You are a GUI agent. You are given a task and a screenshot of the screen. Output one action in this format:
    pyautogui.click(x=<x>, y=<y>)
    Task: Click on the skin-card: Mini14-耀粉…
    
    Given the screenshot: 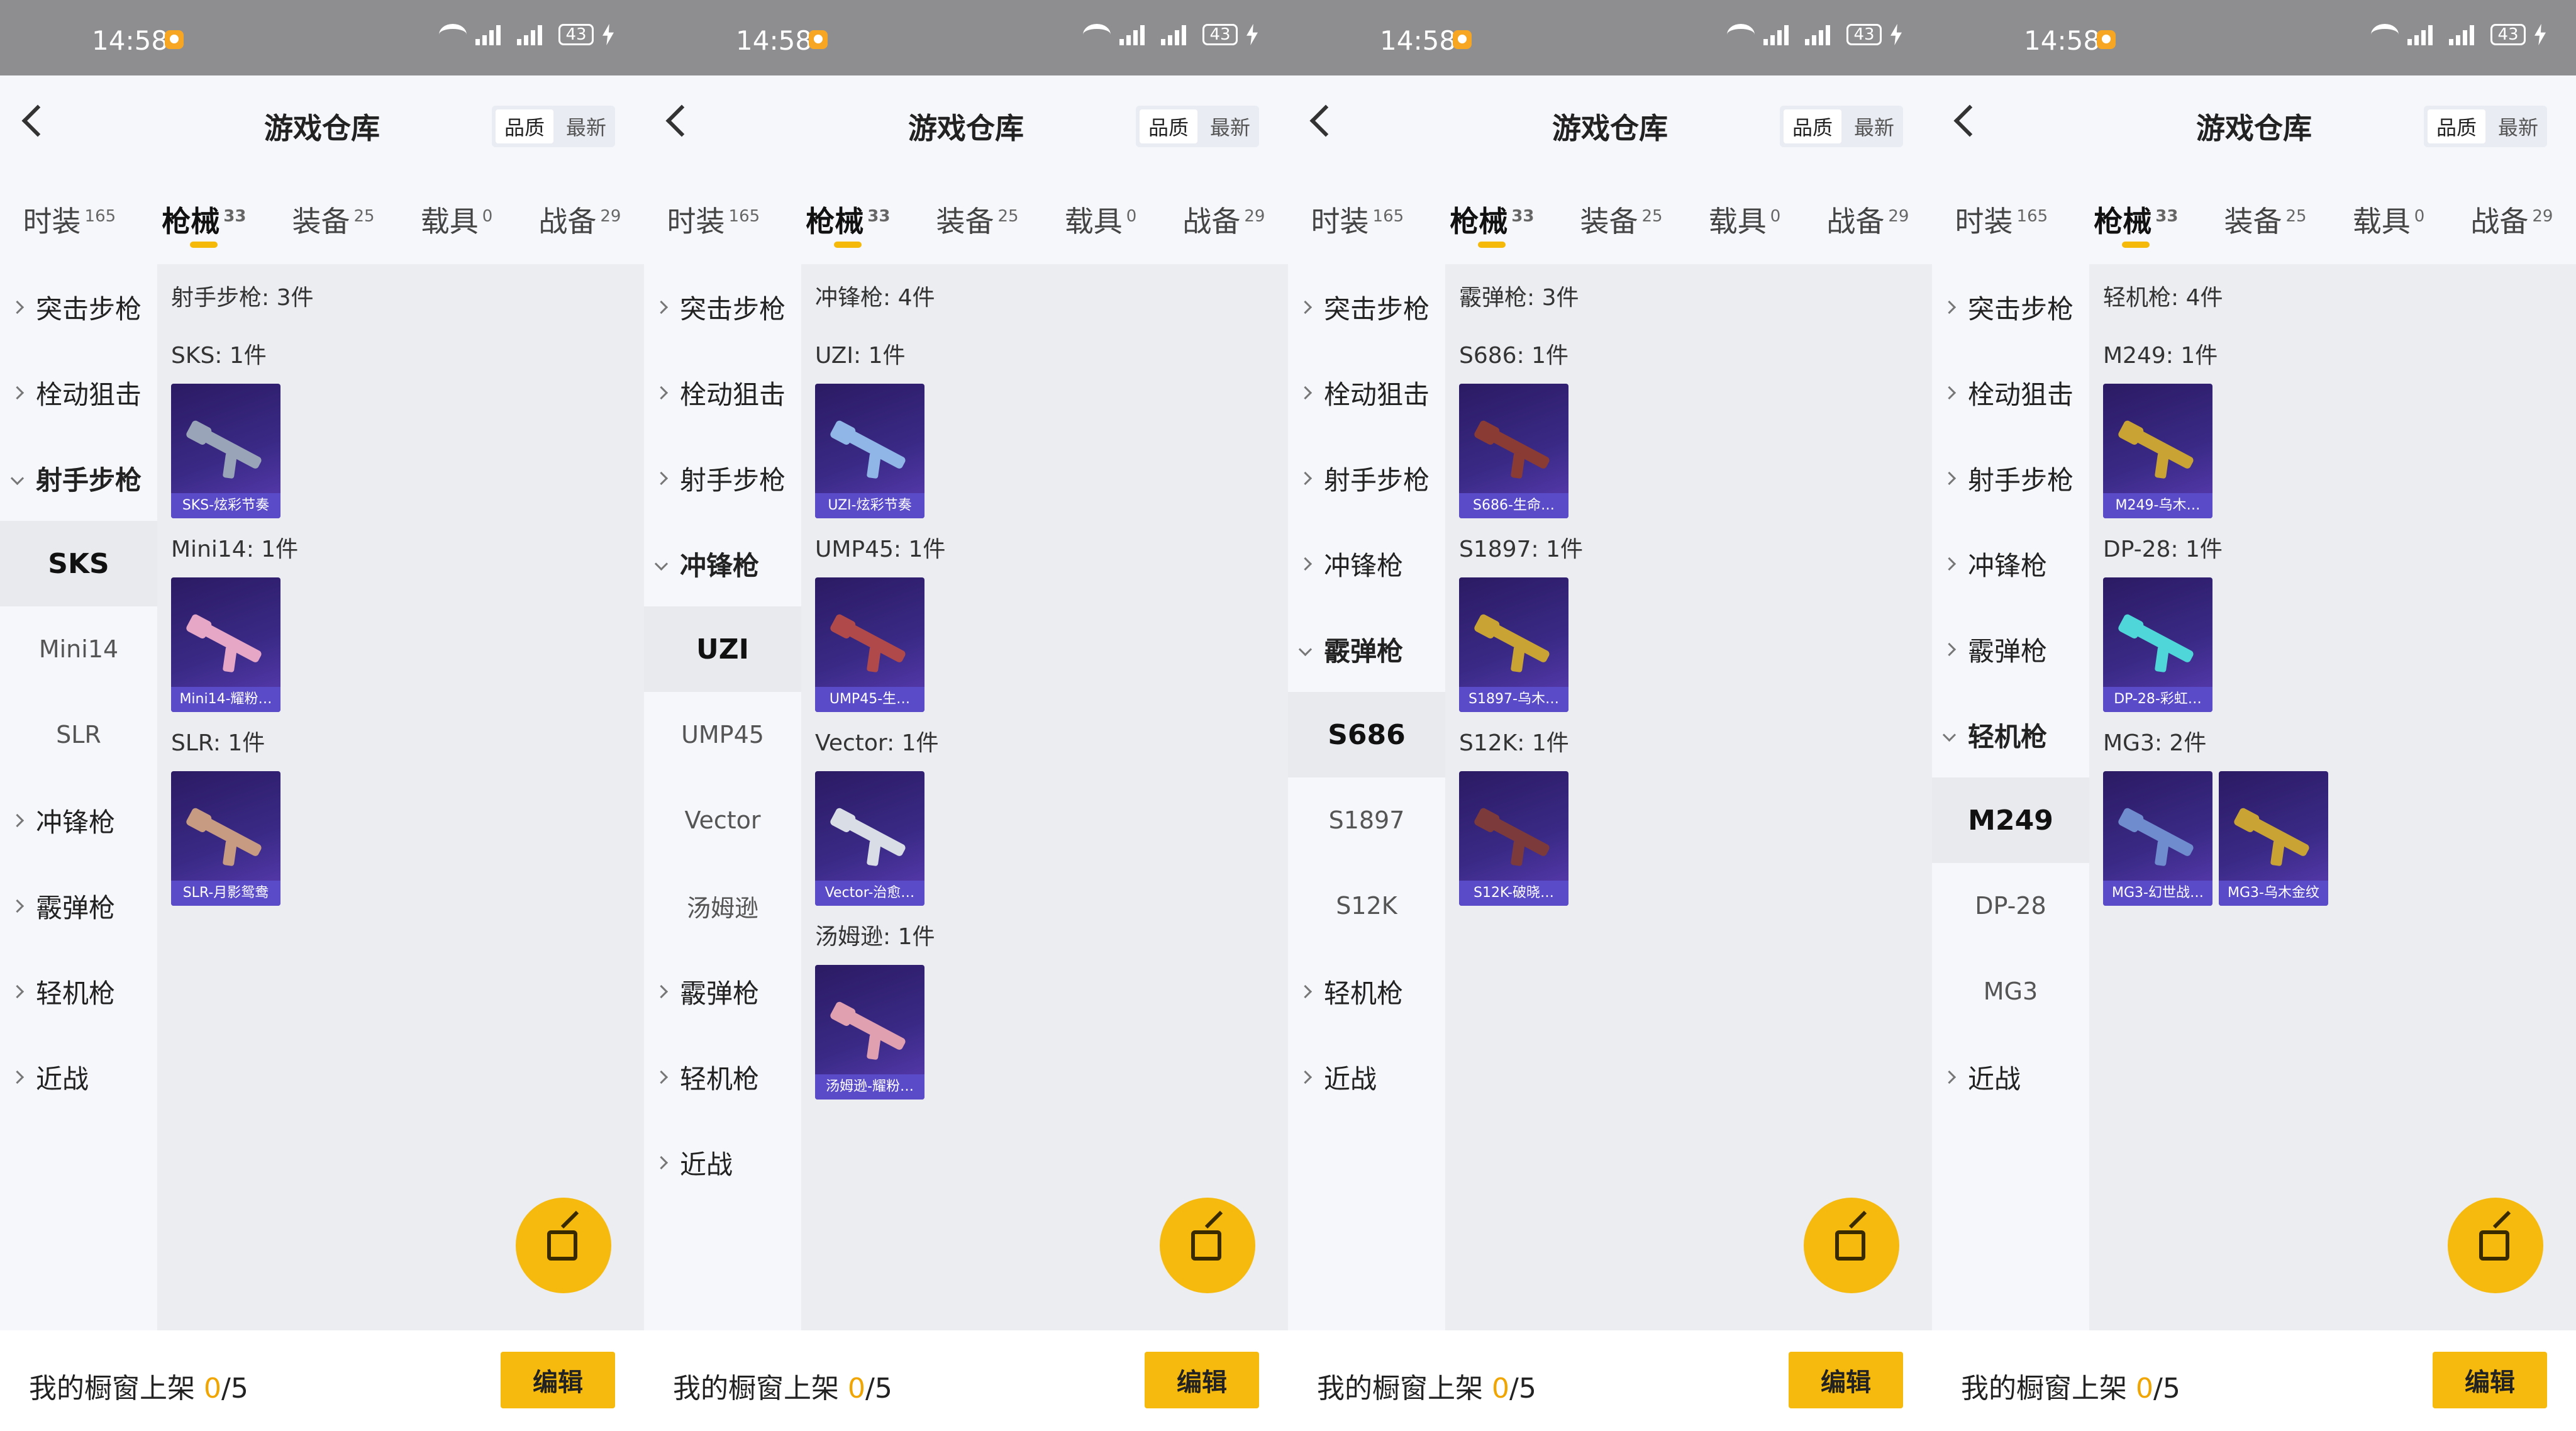 What is the action you would take?
    pyautogui.click(x=225, y=644)
    